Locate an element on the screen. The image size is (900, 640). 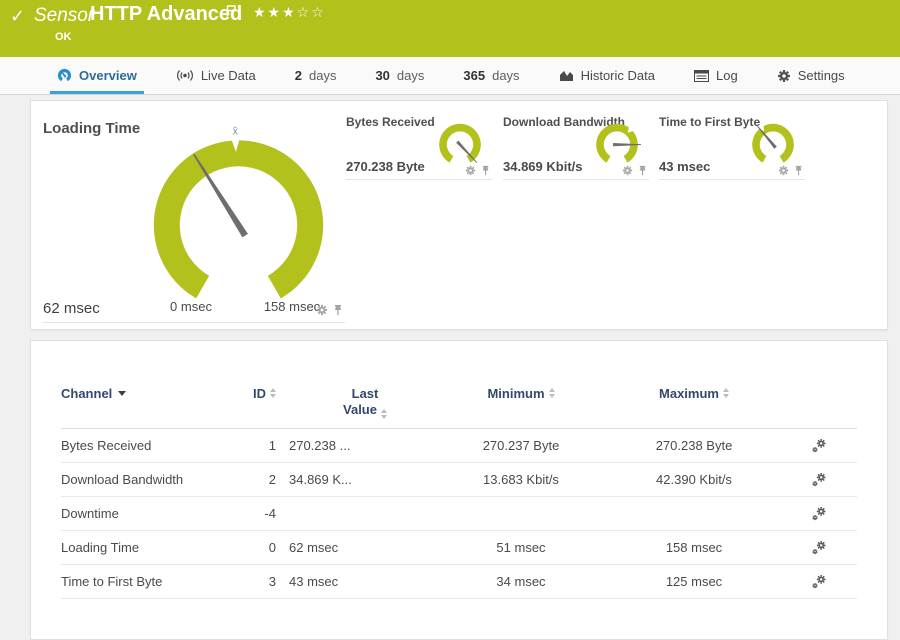
column-label: Channel is located at coordinates (86, 393).